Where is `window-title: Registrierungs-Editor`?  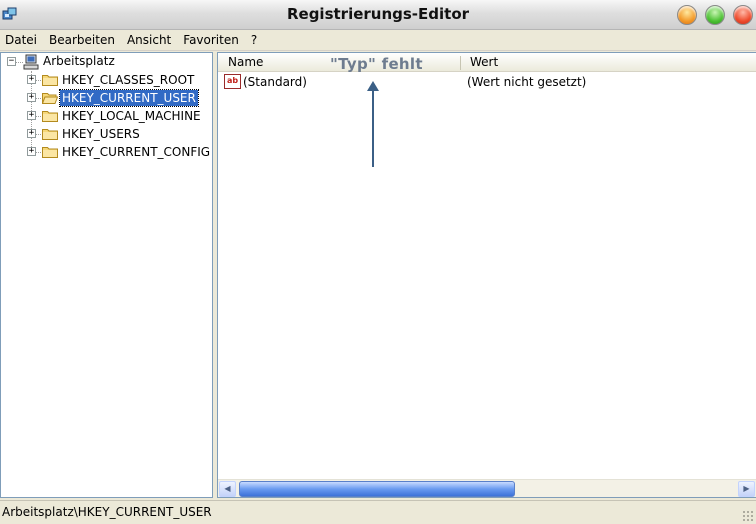
window-title: Registrierungs-Editor is located at coordinates (378, 14).